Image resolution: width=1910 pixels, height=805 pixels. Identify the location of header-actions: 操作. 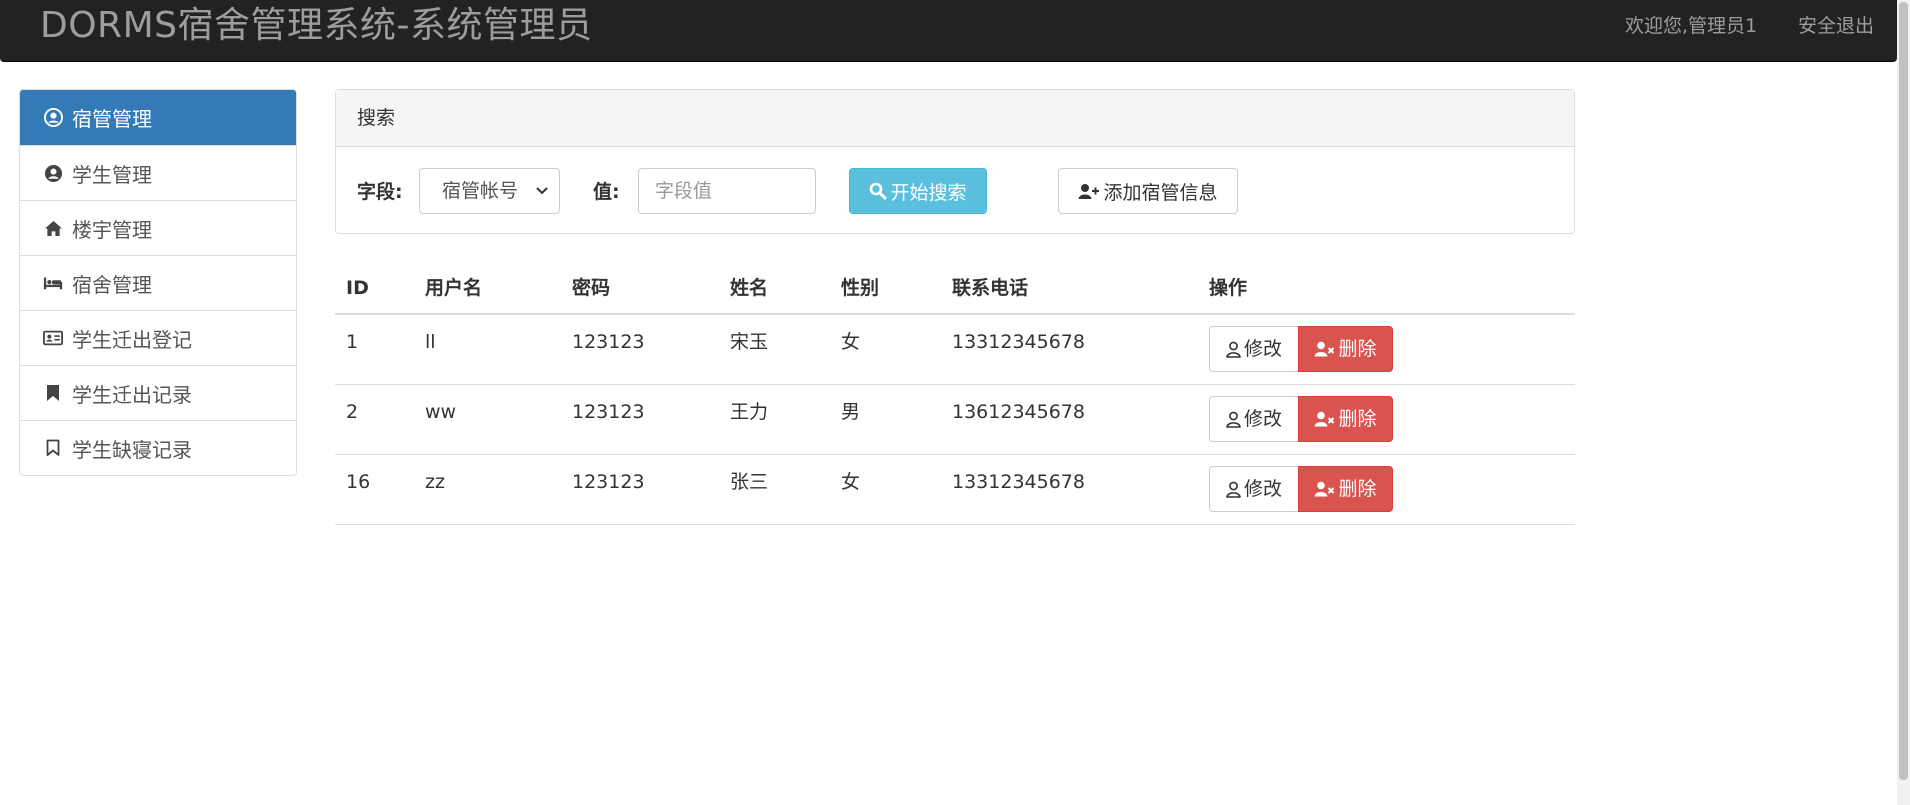
(1228, 288).